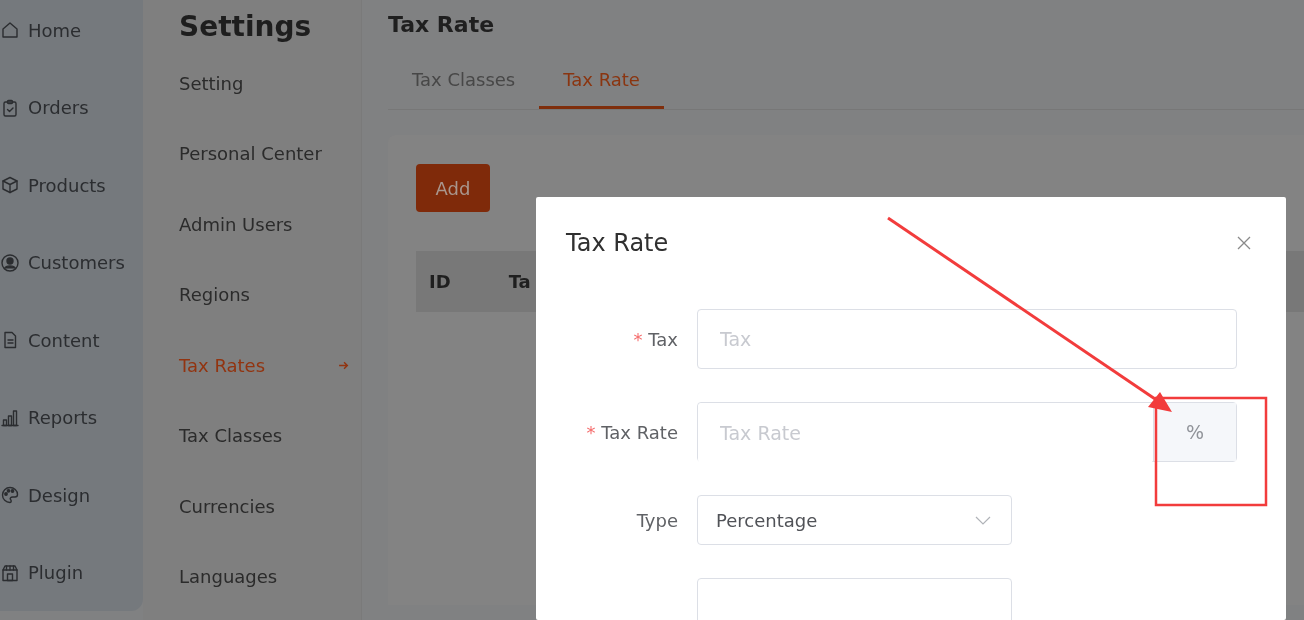 The image size is (1304, 620). What do you see at coordinates (264, 83) in the screenshot?
I see `menu-item: Setting` at bounding box center [264, 83].